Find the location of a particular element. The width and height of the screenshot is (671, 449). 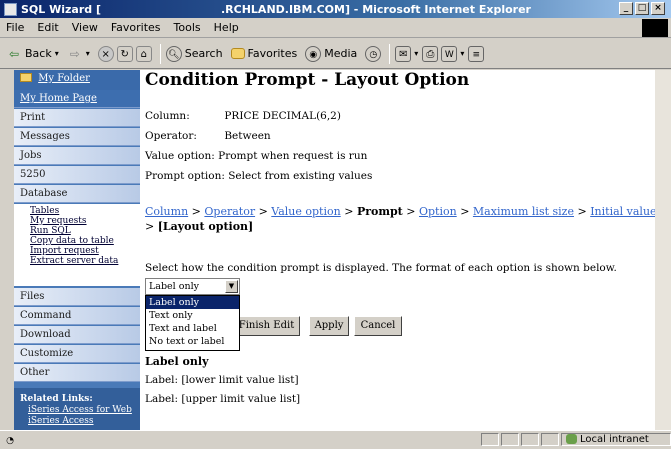

search-label: Search is located at coordinates (203, 53).